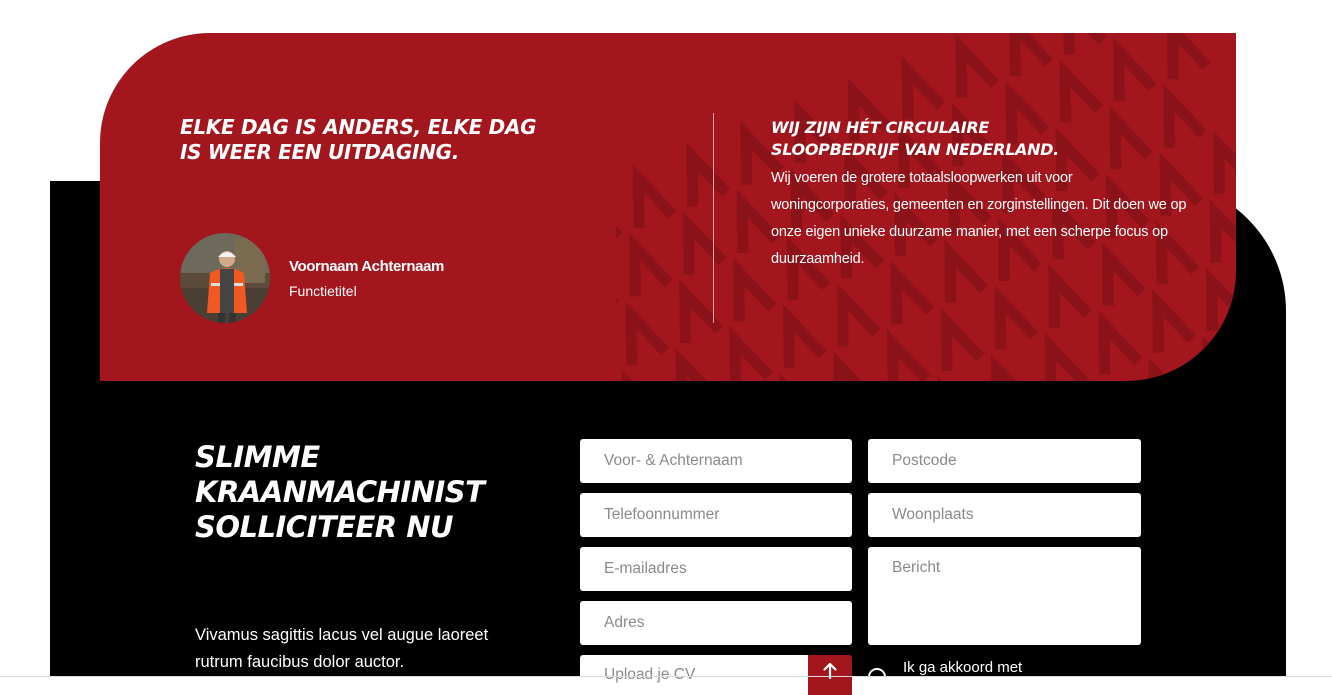  What do you see at coordinates (1004, 515) in the screenshot?
I see `city-input` at bounding box center [1004, 515].